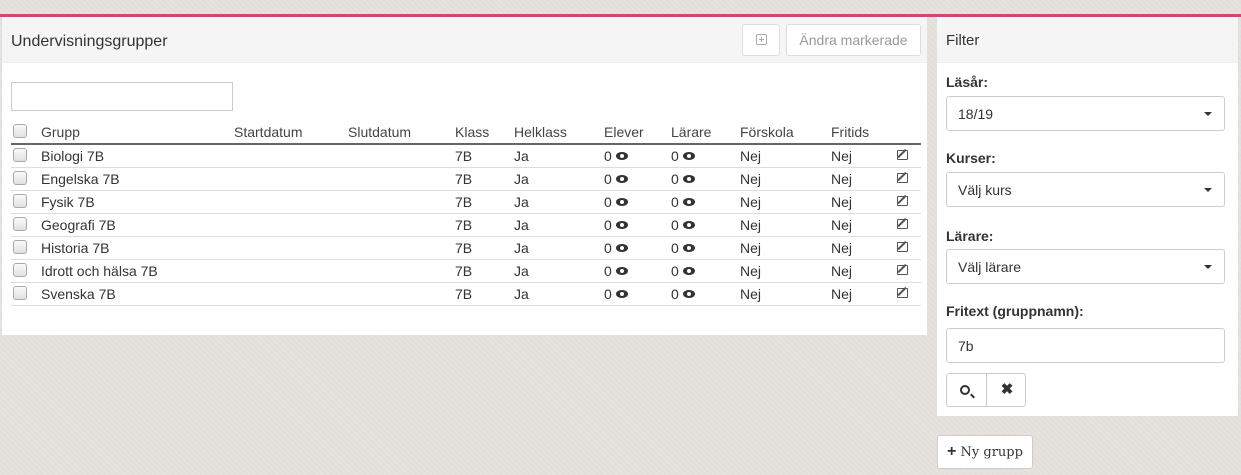  I want to click on whole-class-value: Ja, so click(521, 248).